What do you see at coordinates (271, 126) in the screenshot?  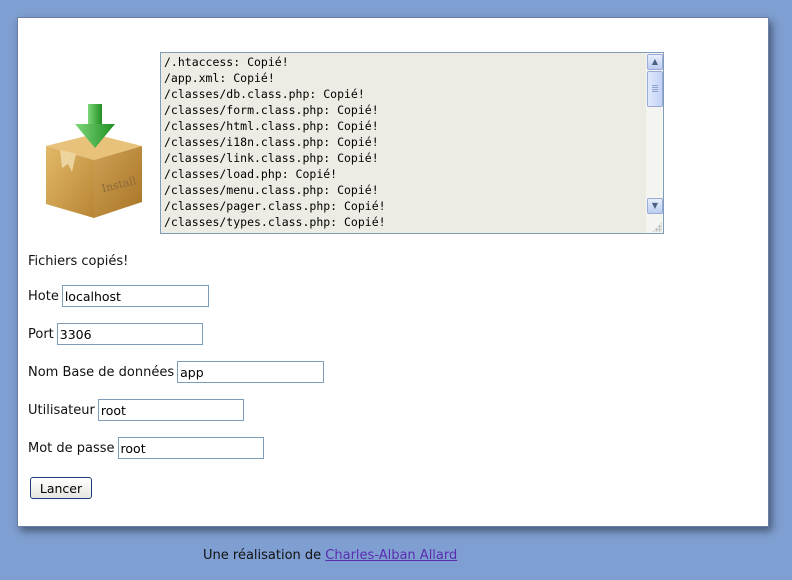 I see `log-line: /classes/html.class.php: Copié!` at bounding box center [271, 126].